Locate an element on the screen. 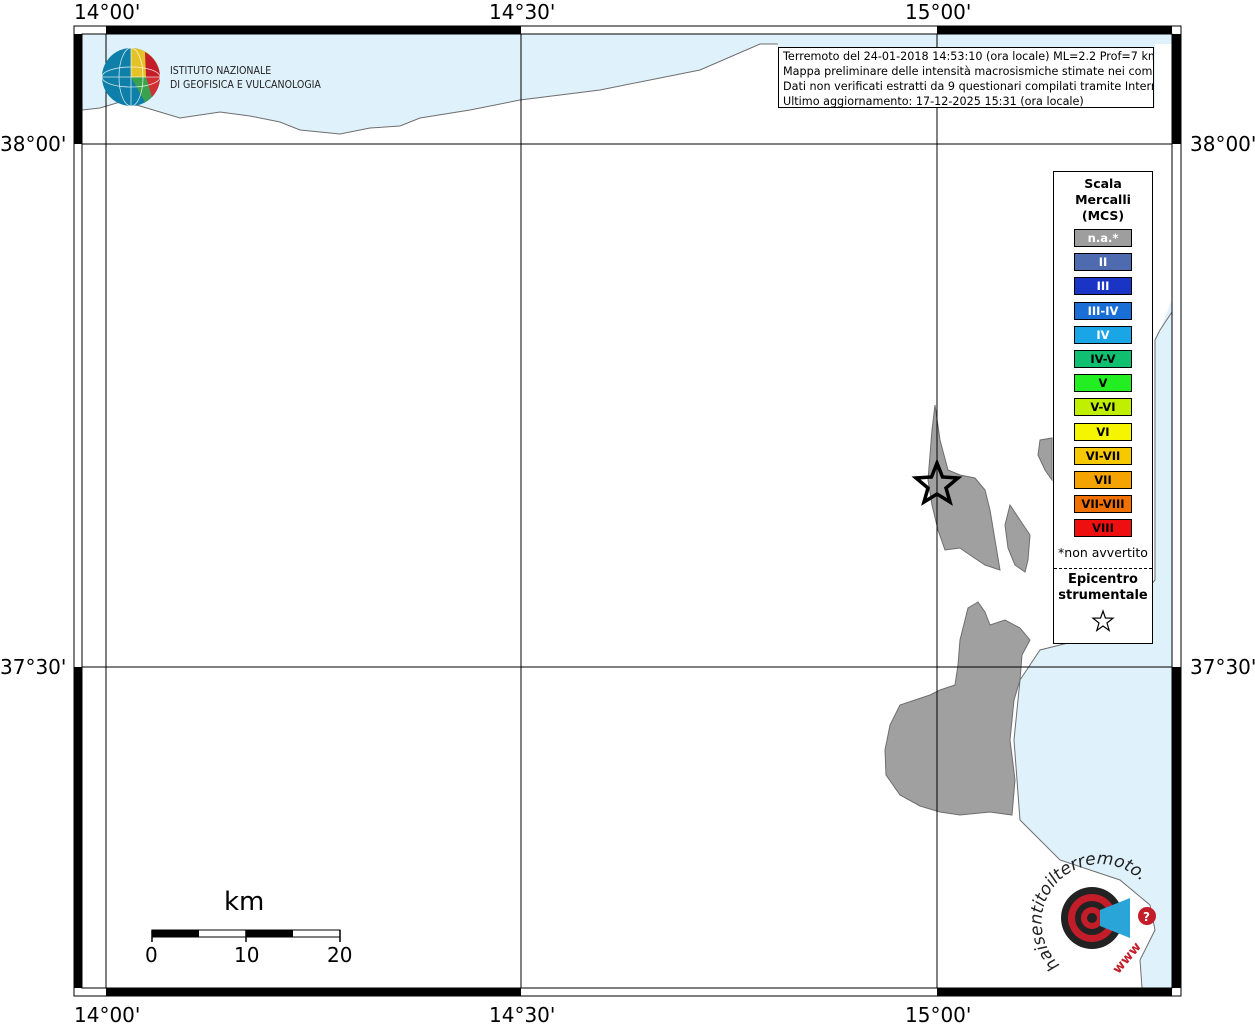  legend-swatch: VII is located at coordinates (1103, 480).